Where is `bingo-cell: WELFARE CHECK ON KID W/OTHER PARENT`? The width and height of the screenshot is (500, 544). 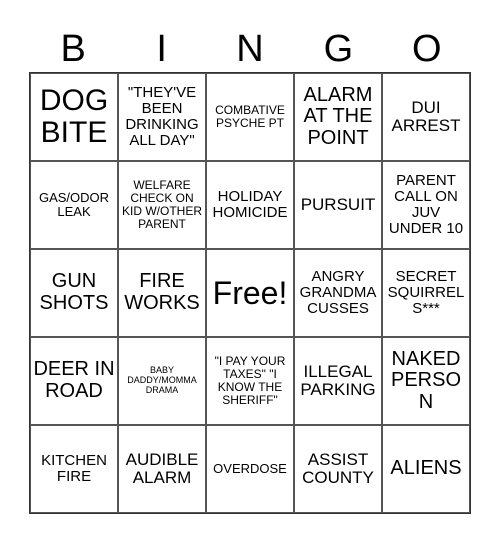 bingo-cell: WELFARE CHECK ON KID W/OTHER PARENT is located at coordinates (162, 205).